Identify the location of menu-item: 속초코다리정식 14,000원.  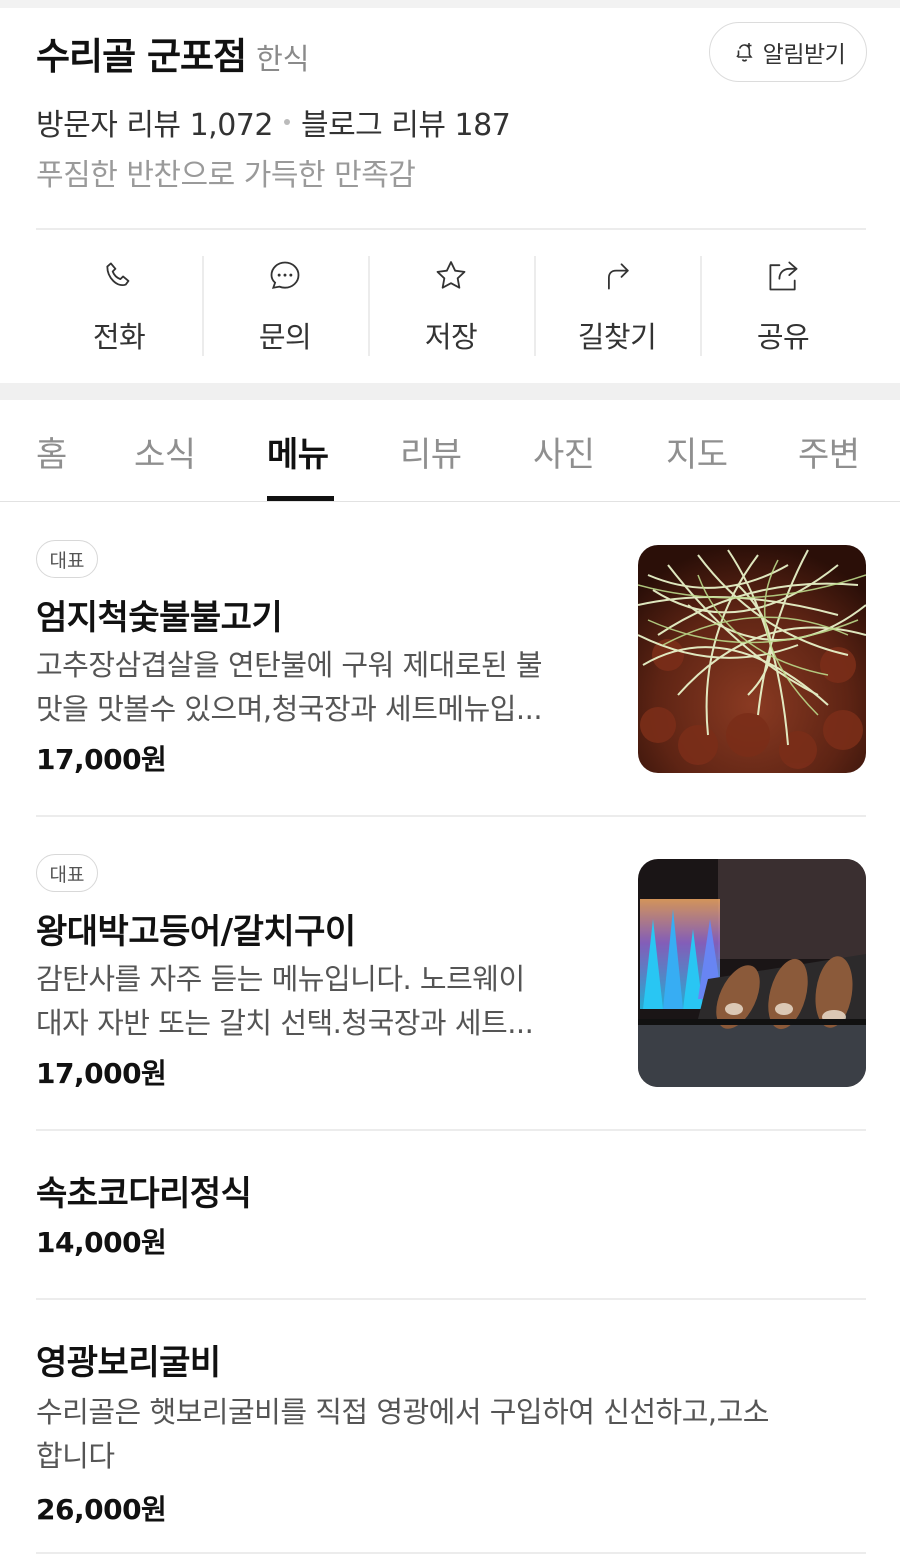
(451, 1216).